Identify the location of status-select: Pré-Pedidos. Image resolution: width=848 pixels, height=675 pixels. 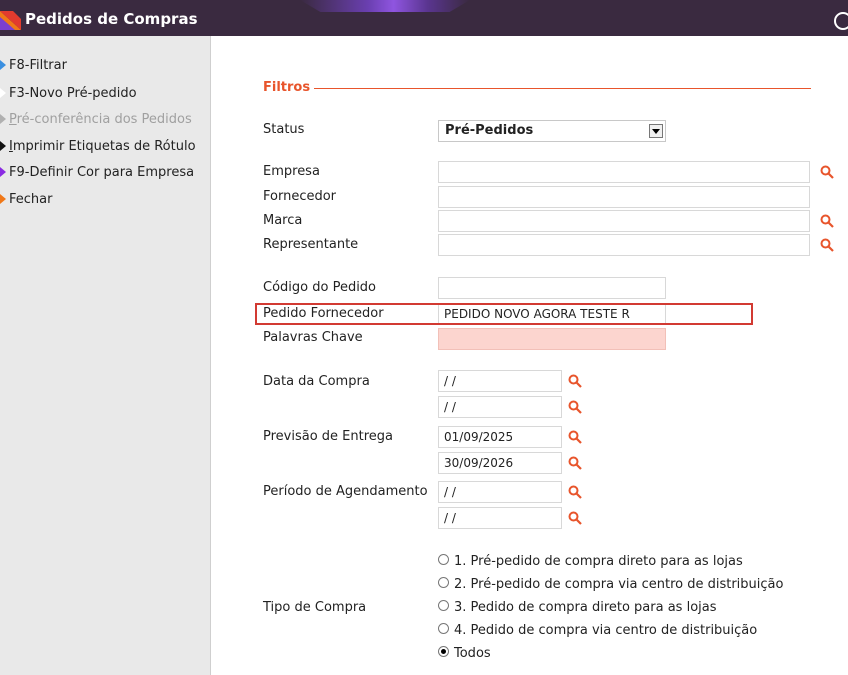
(552, 131).